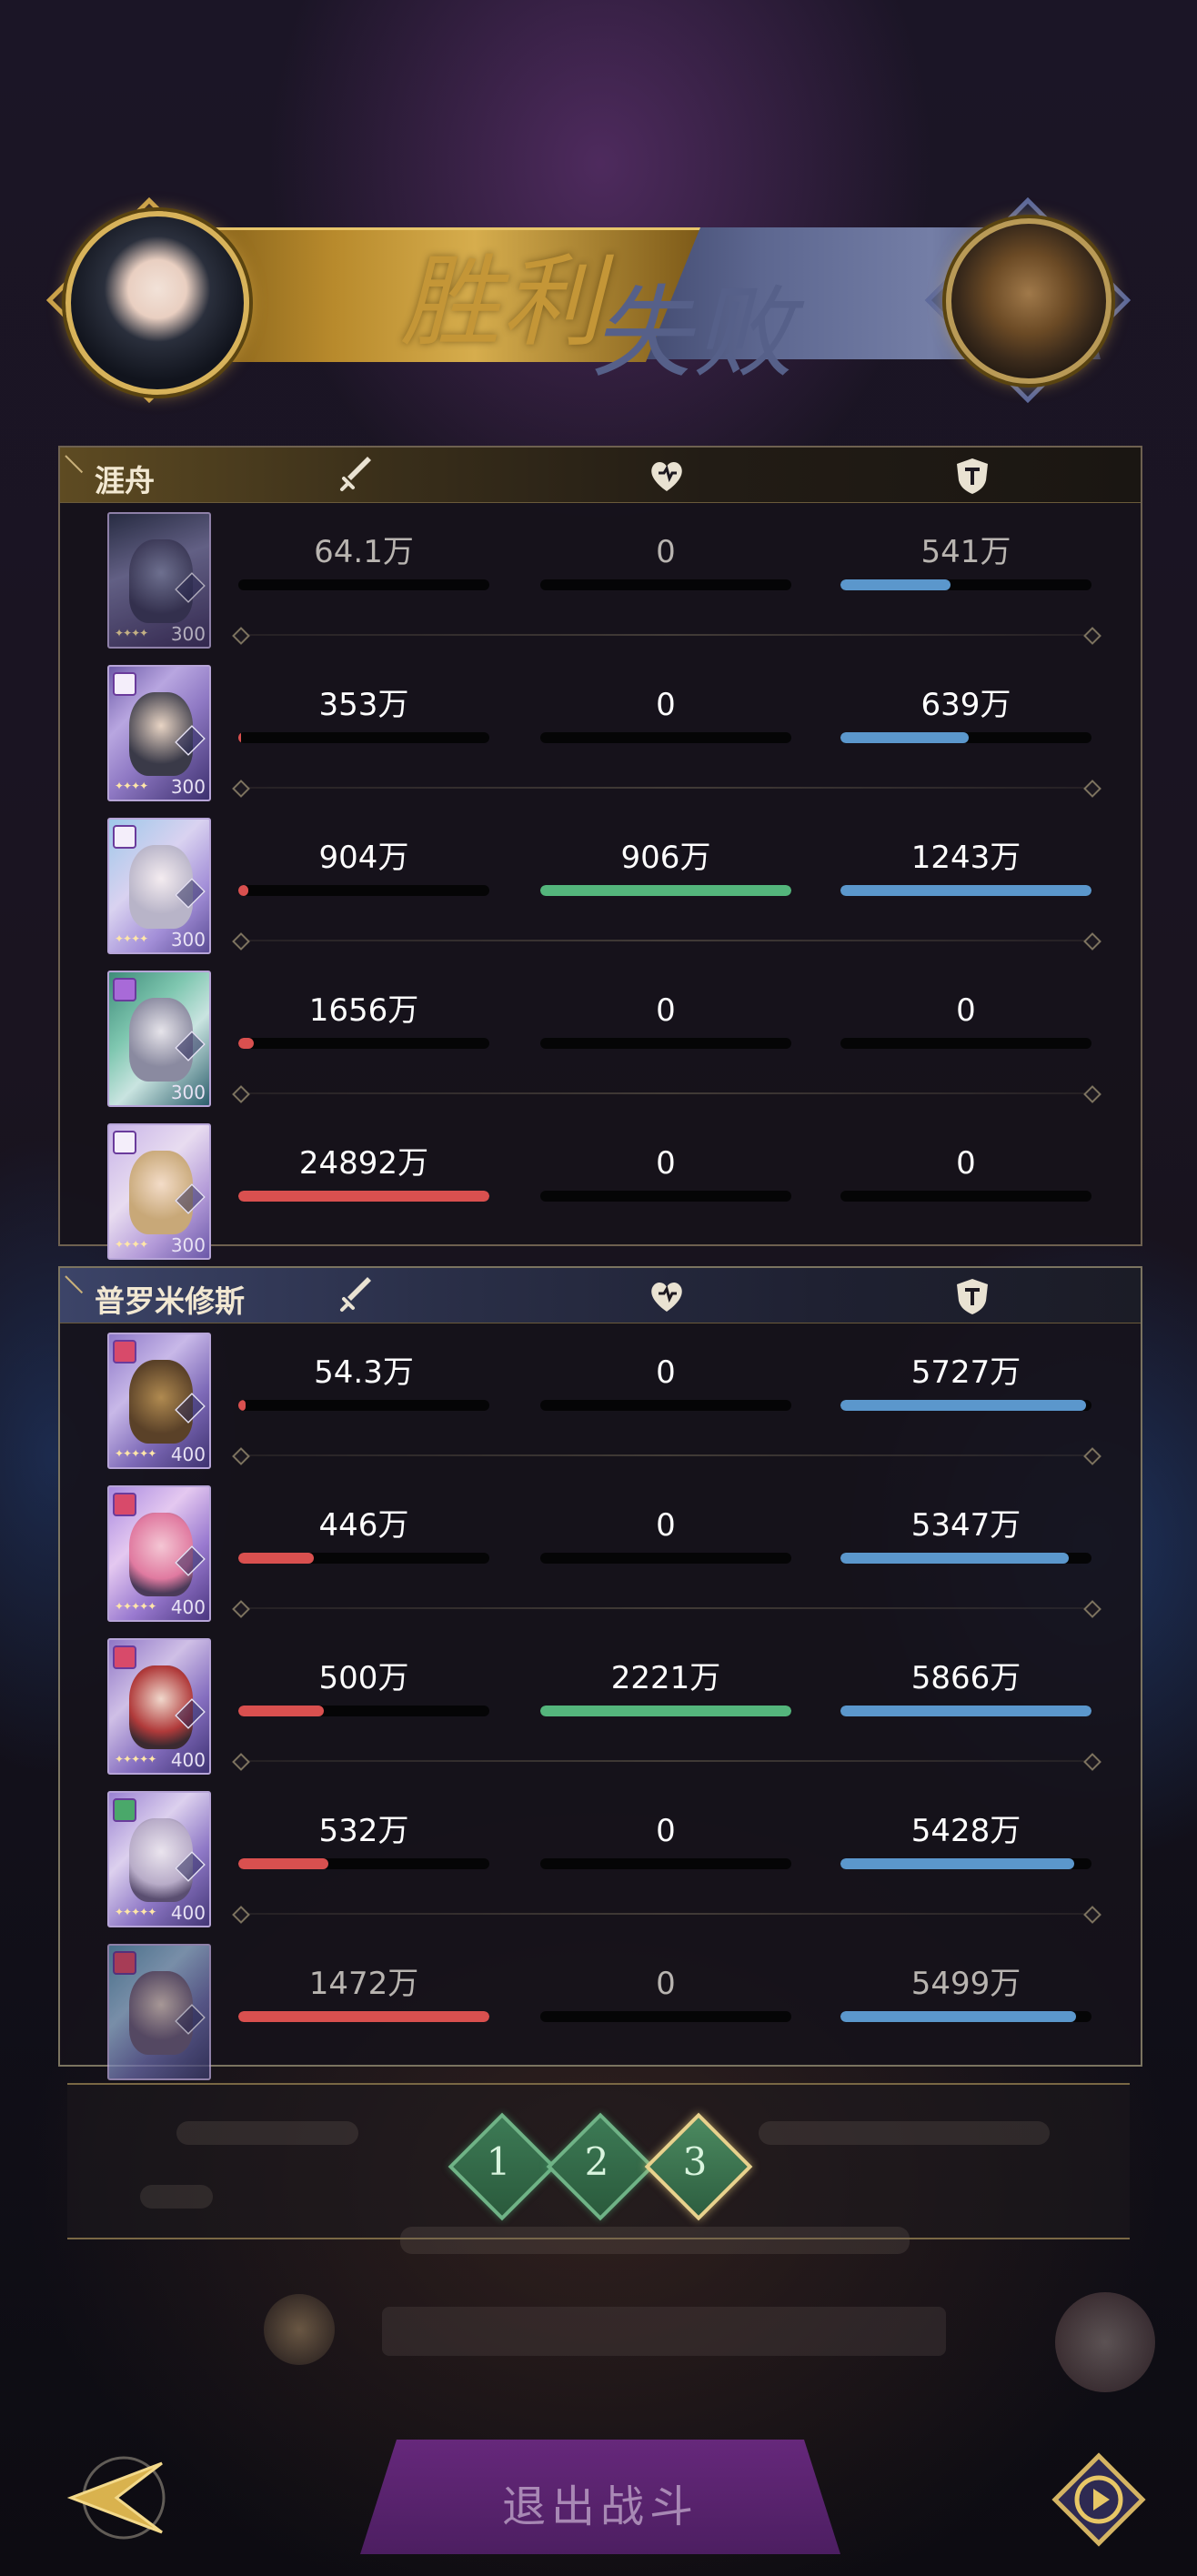 This screenshot has width=1197, height=2576. I want to click on loser-avatar, so click(1029, 301).